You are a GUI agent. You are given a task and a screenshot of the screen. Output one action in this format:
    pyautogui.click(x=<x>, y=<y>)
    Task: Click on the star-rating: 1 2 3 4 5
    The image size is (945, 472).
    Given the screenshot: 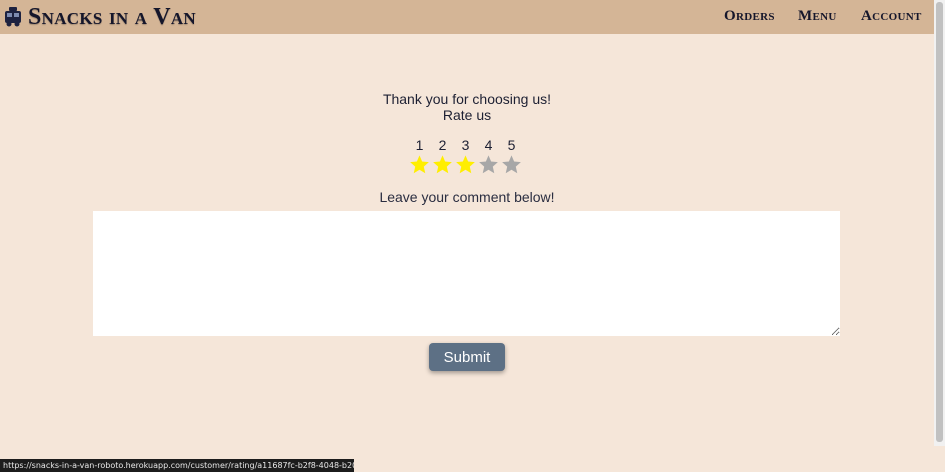 What is the action you would take?
    pyautogui.click(x=466, y=157)
    